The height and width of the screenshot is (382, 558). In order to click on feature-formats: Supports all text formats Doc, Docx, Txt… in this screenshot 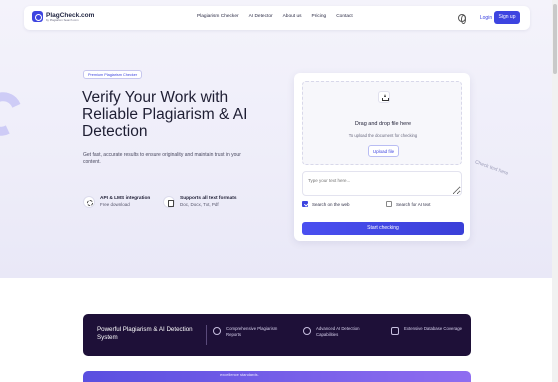, I will do `click(200, 202)`.